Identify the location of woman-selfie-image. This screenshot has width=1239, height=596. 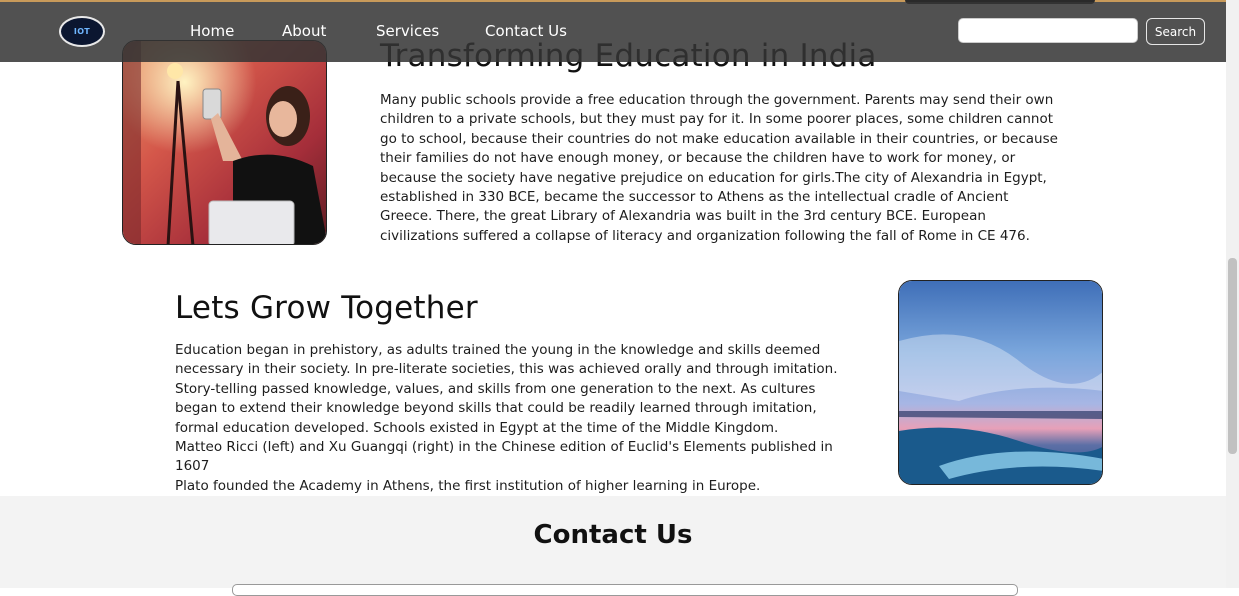
(224, 142).